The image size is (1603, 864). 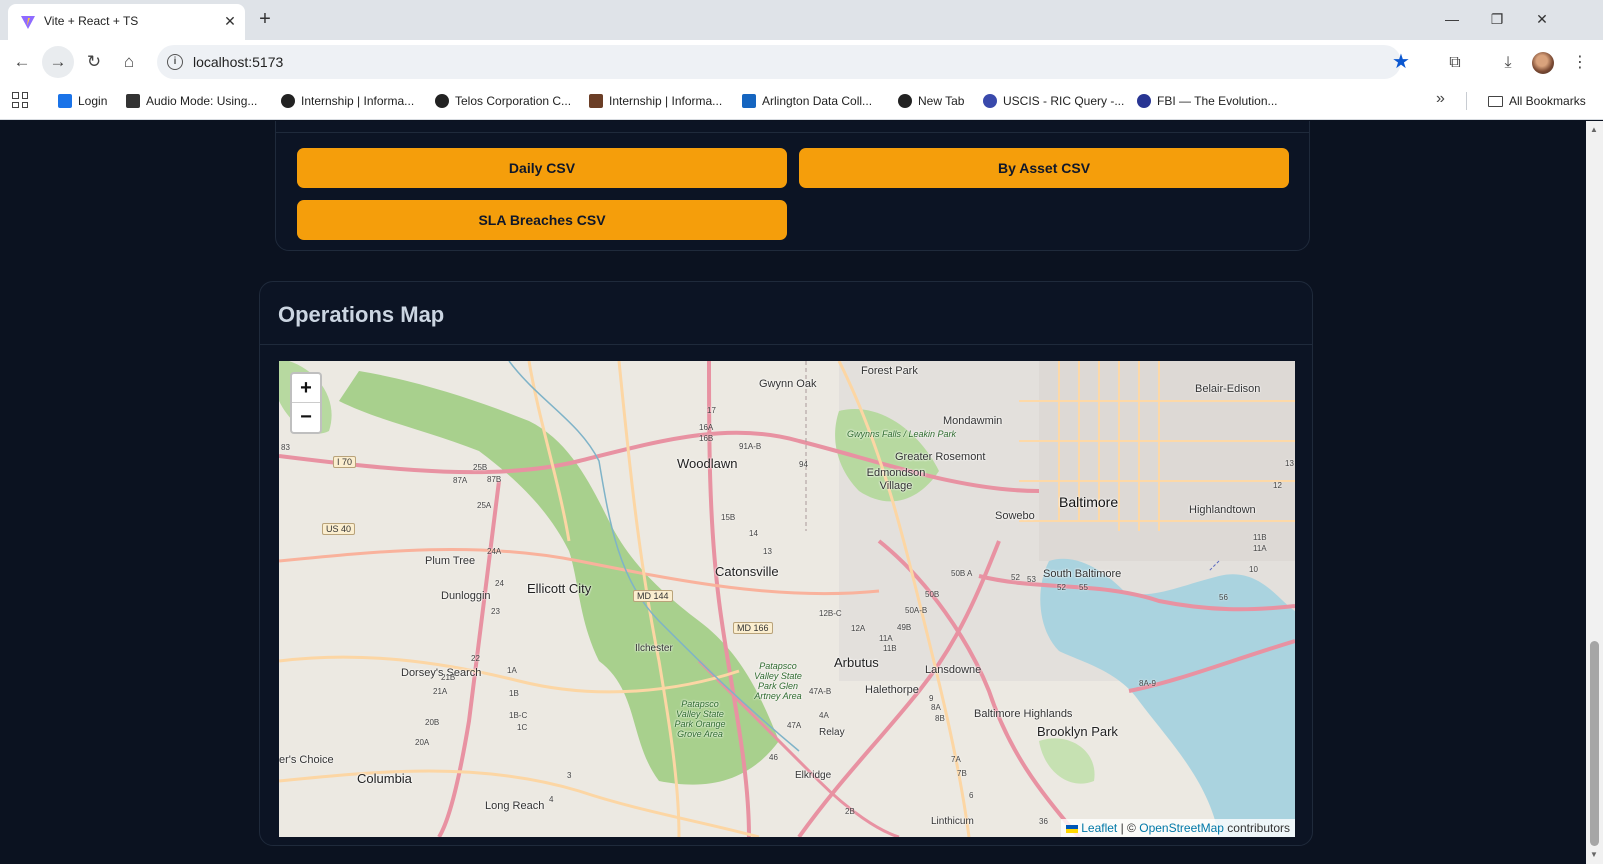 What do you see at coordinates (936, 707) in the screenshot?
I see `exit-number: 8A` at bounding box center [936, 707].